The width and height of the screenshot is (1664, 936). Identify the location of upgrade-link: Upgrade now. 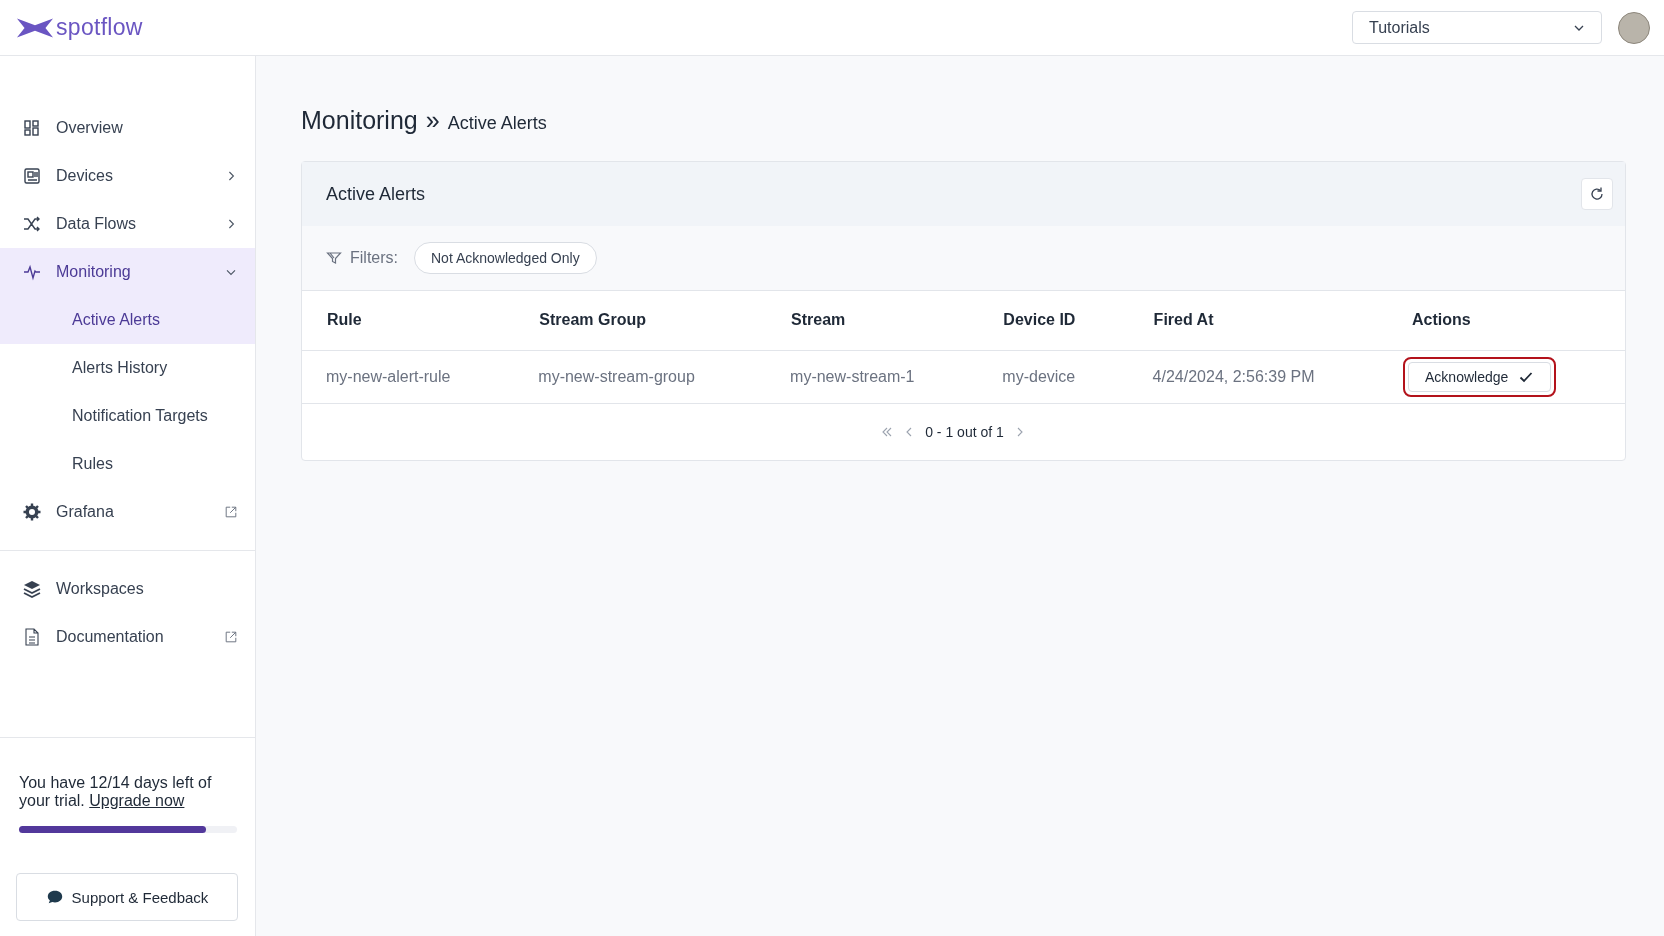
(137, 800).